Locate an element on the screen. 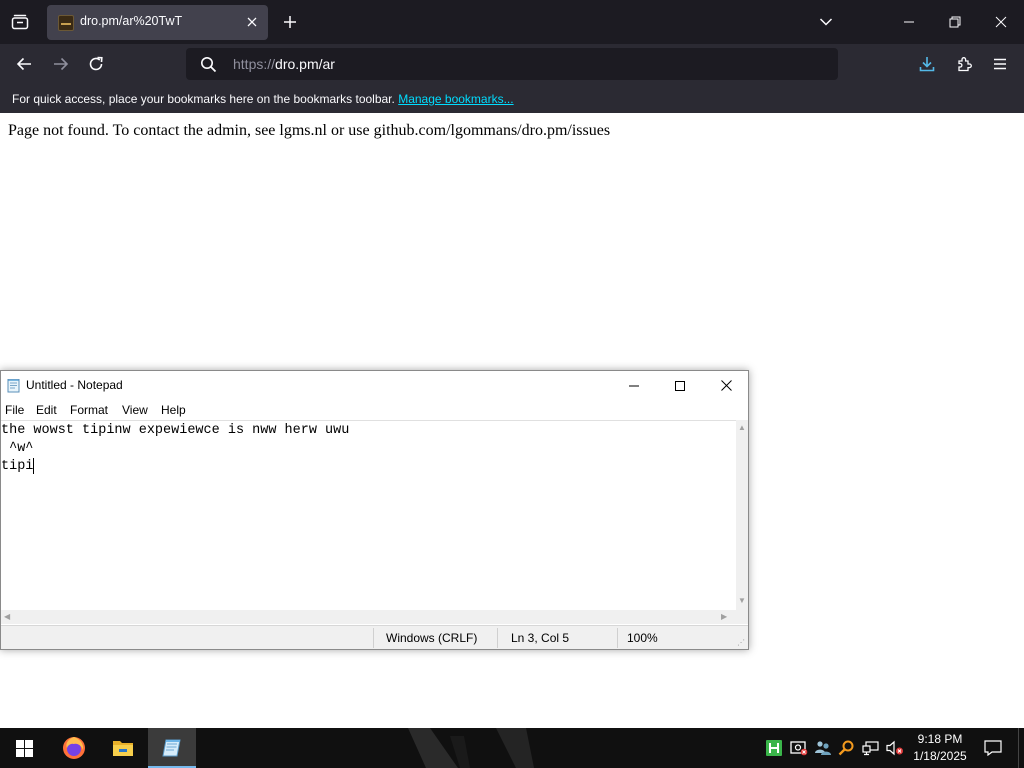 This screenshot has height=768, width=1024. downloads-button is located at coordinates (927, 64).